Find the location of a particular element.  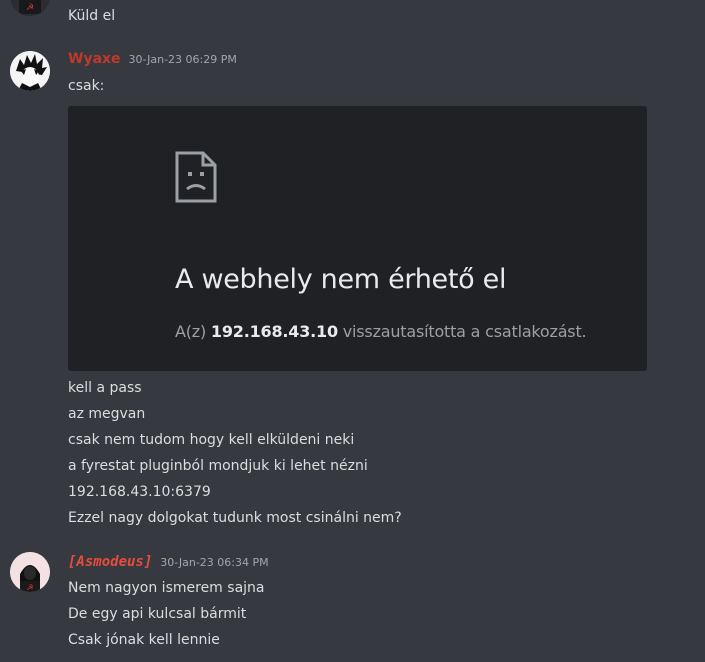

message-line: az megvan is located at coordinates (107, 414).